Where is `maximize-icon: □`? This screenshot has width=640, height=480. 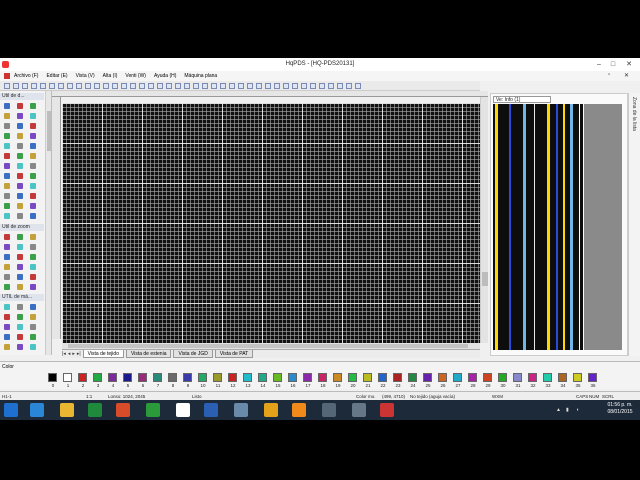 maximize-icon: □ is located at coordinates (613, 64).